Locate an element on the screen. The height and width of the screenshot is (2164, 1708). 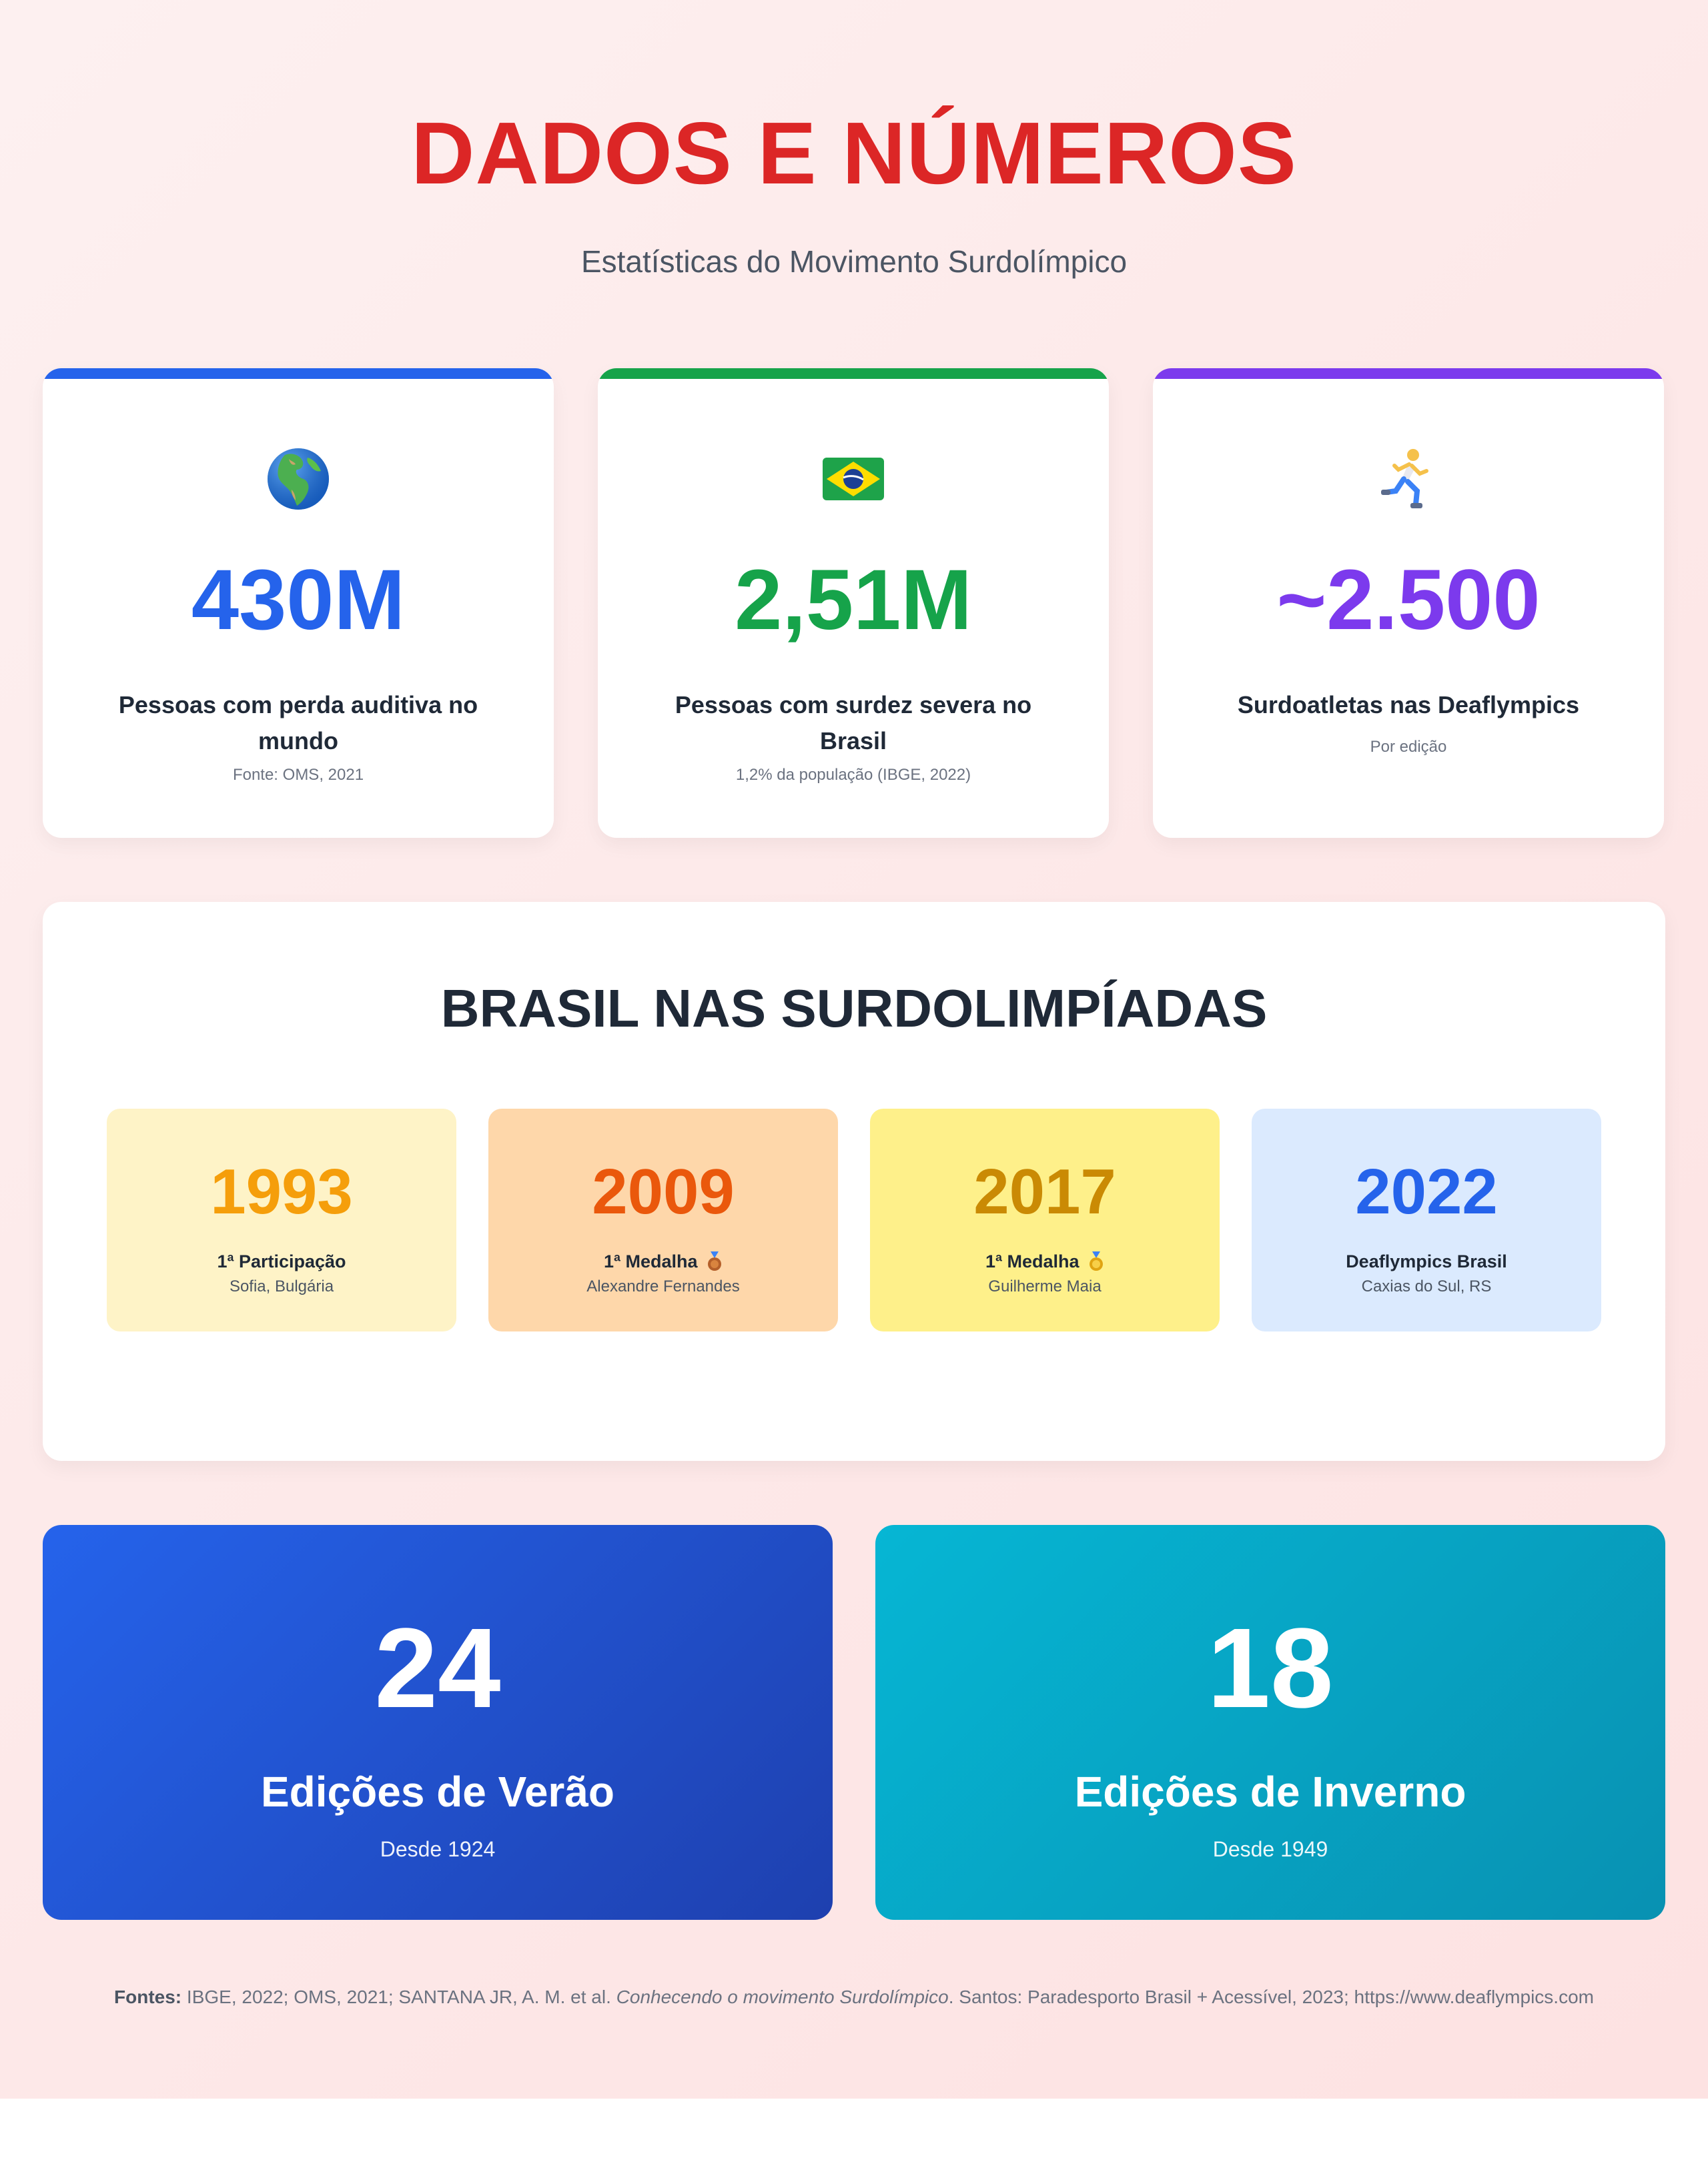
summer-editions-card: 24 Edições de Verão Desde 1924 is located at coordinates (438, 1722).